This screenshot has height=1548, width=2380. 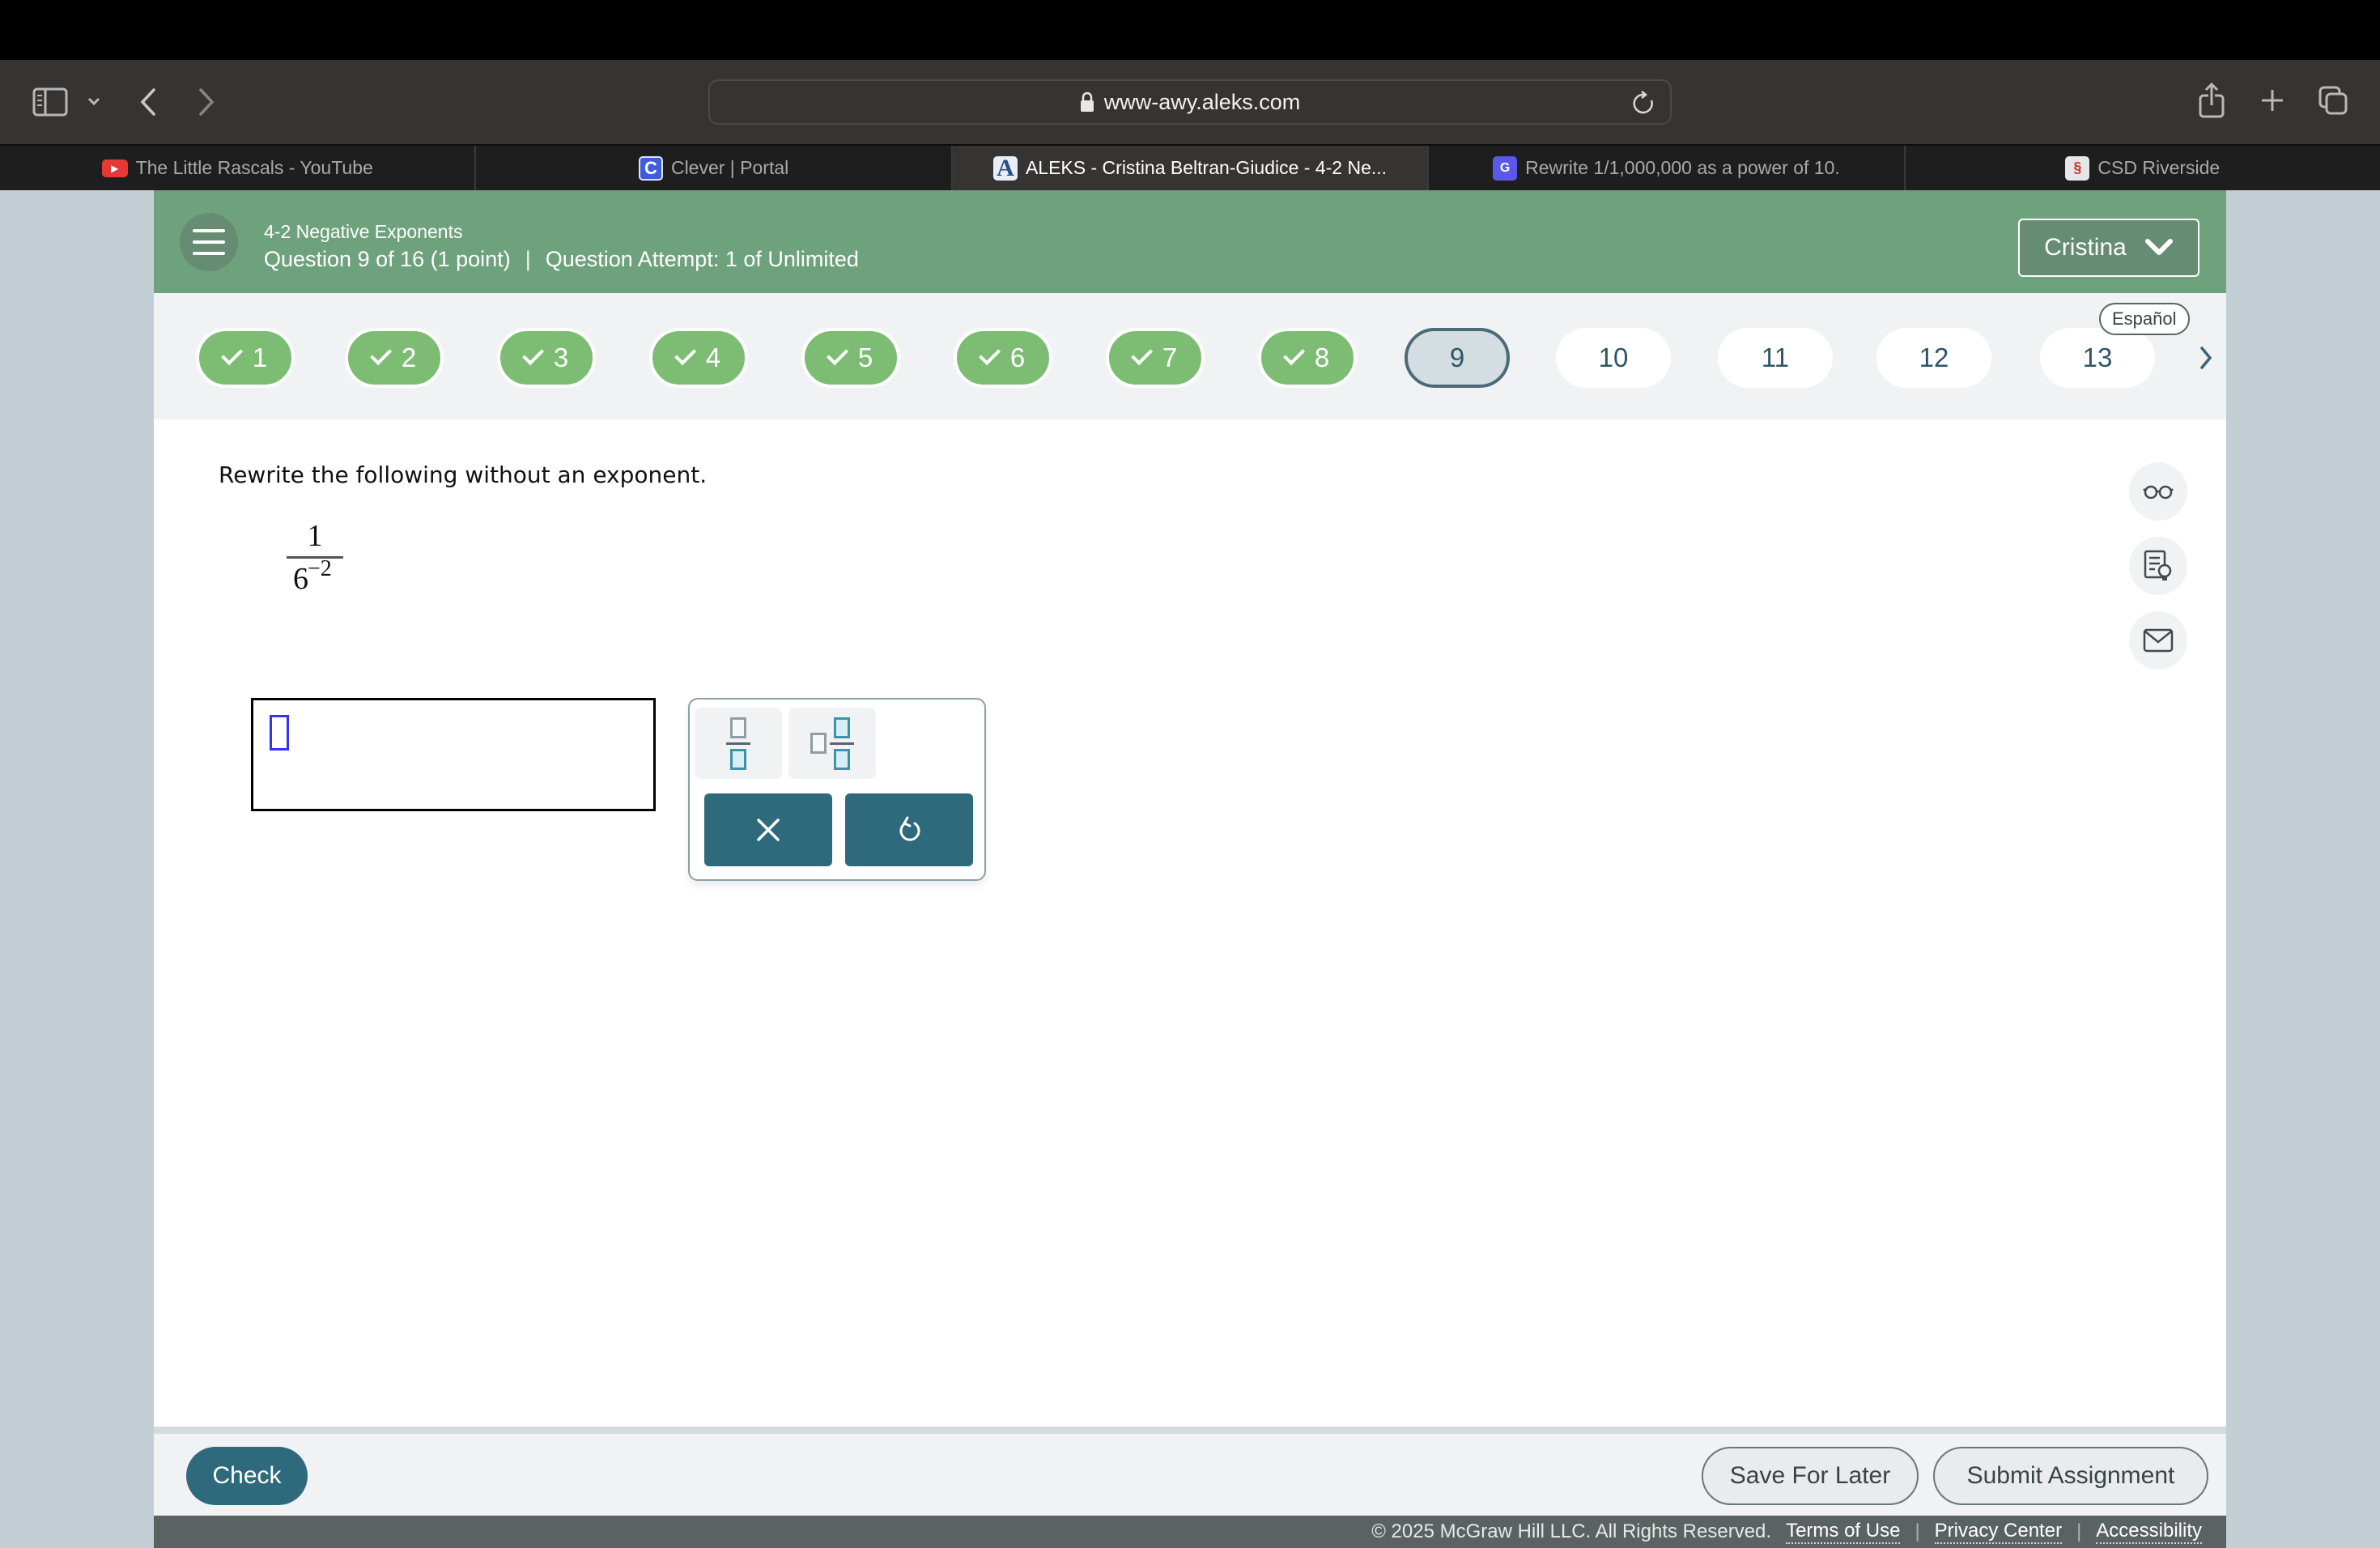 I want to click on question-pill-11: 11, so click(x=1776, y=358).